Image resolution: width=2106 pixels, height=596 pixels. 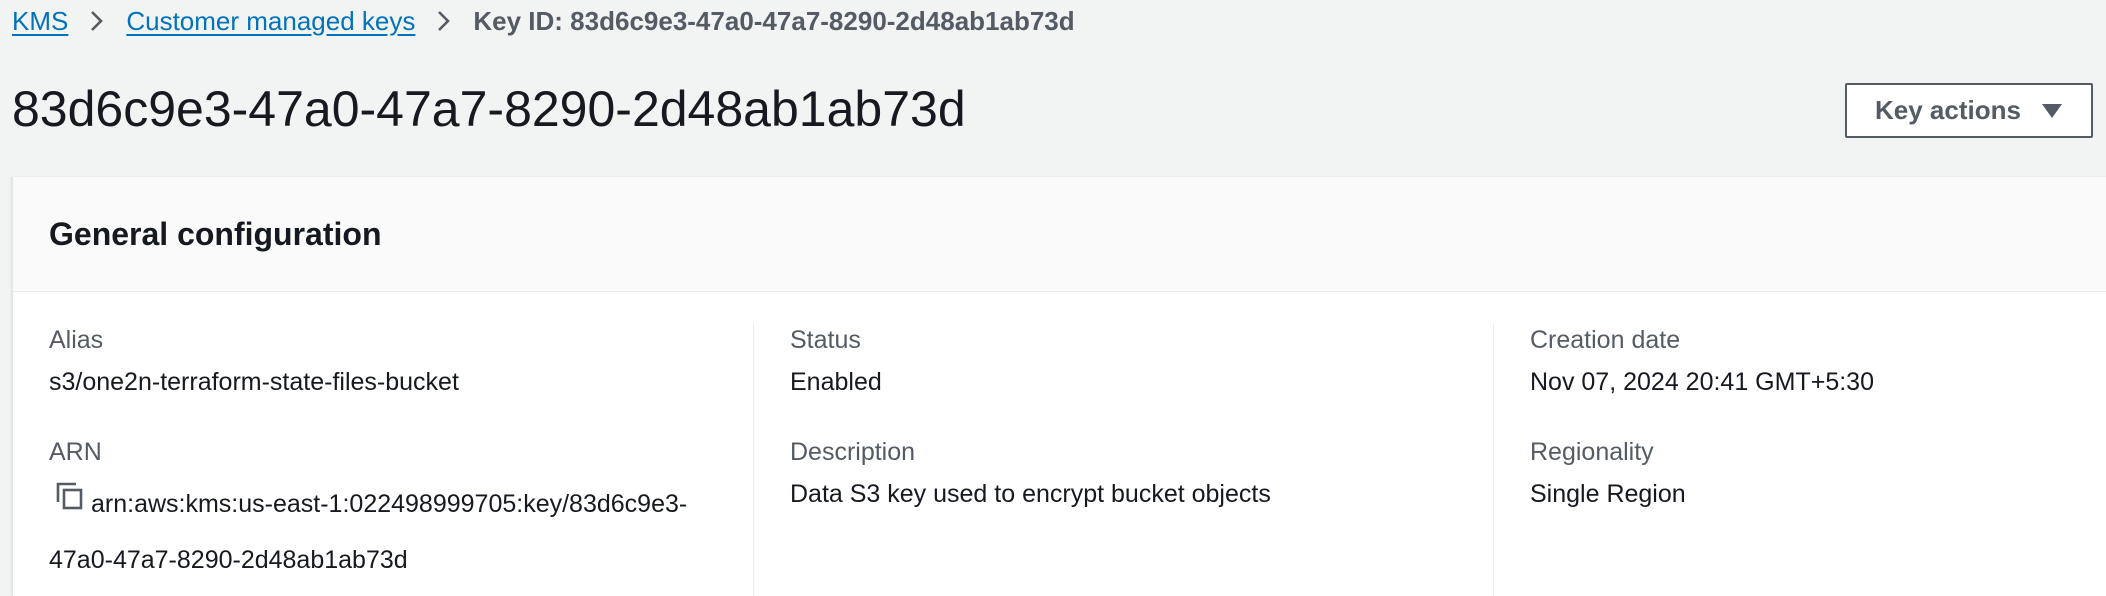 What do you see at coordinates (1141, 361) in the screenshot?
I see `status-field: Status Enabled` at bounding box center [1141, 361].